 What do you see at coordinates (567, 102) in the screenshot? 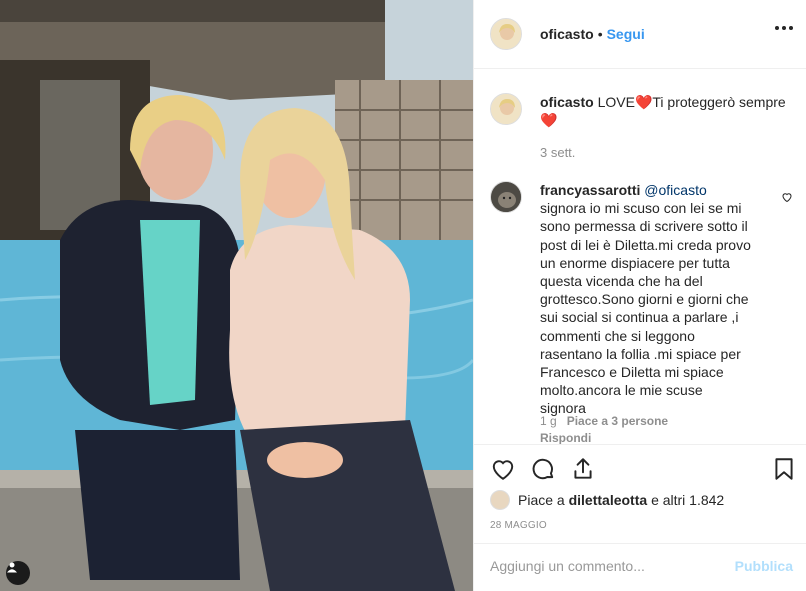
I see `caption-username: oficasto` at bounding box center [567, 102].